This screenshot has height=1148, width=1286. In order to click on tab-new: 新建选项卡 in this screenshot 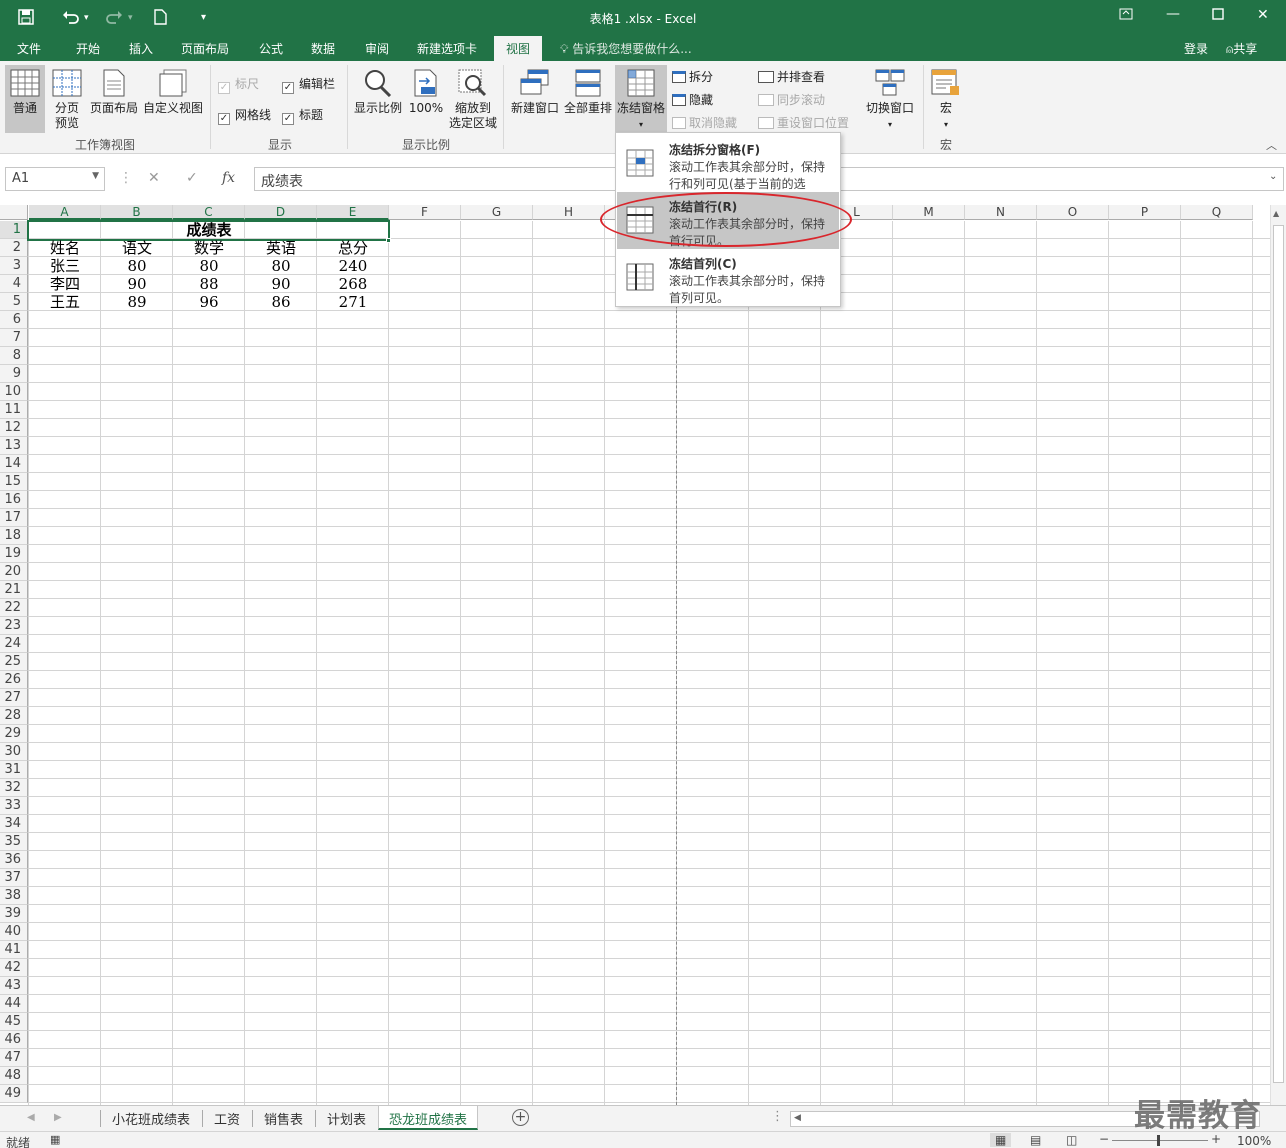, I will do `click(447, 48)`.